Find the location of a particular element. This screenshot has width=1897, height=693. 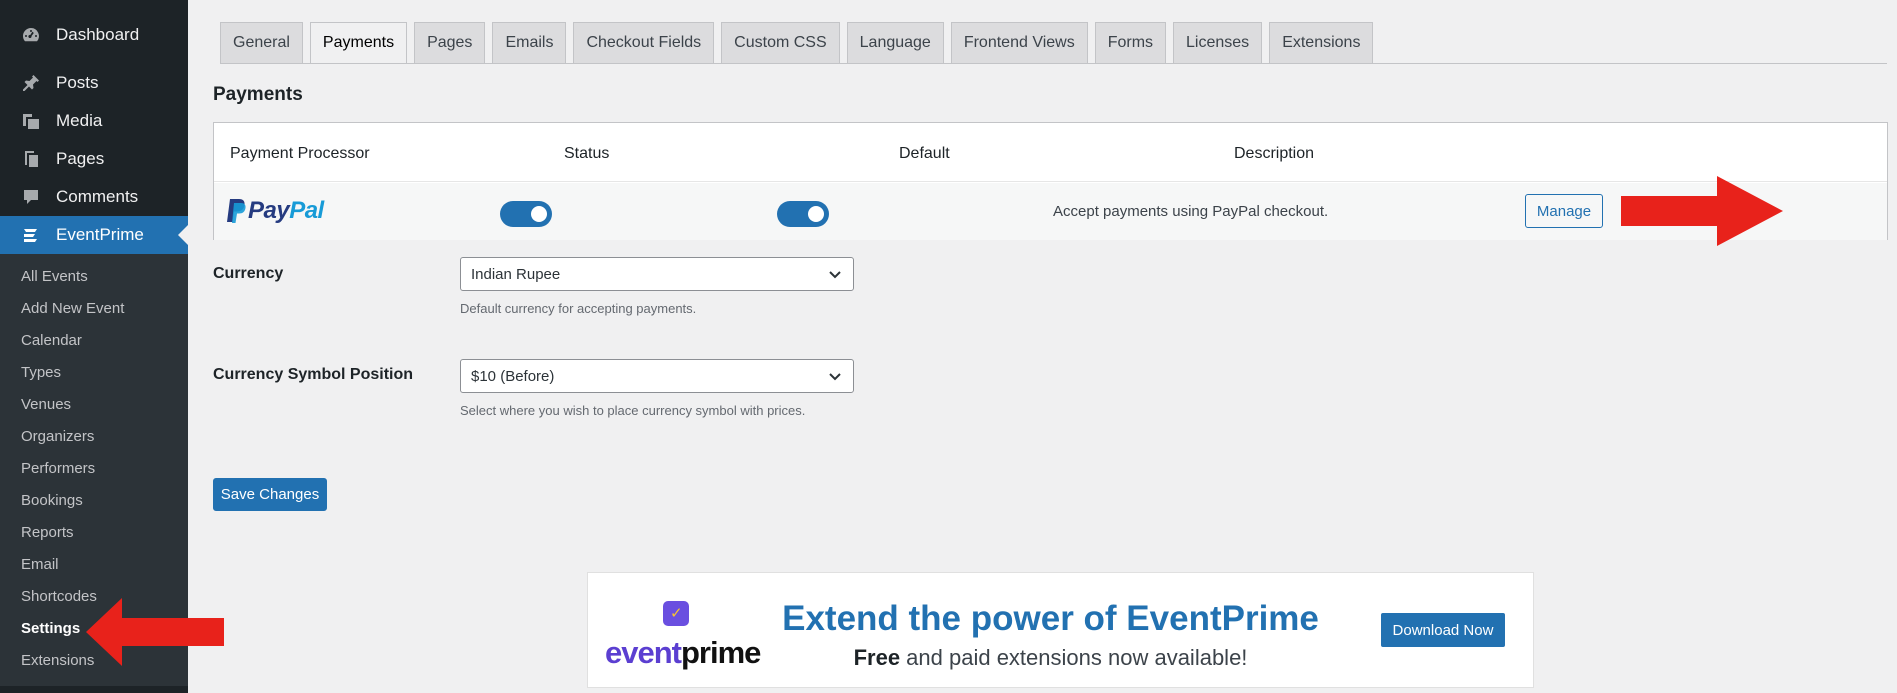

menu-label: Posts is located at coordinates (77, 82).